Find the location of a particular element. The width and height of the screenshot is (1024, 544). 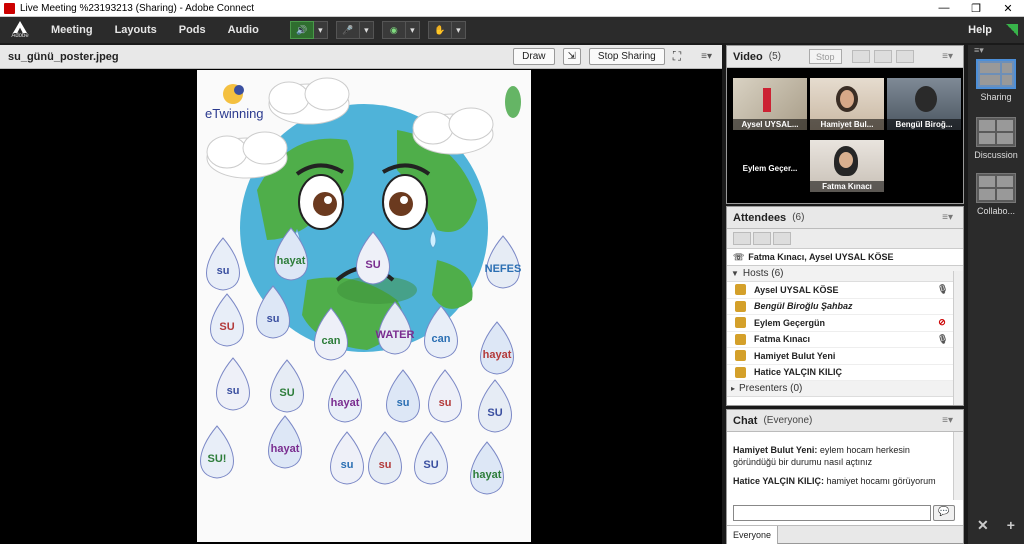

share-pod-menu-icon: ≡▾ is located at coordinates (706, 56).